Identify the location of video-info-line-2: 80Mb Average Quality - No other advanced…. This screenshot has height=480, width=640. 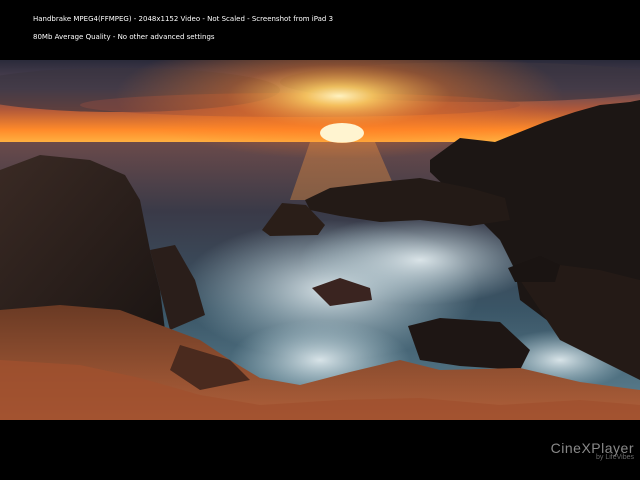
(124, 37).